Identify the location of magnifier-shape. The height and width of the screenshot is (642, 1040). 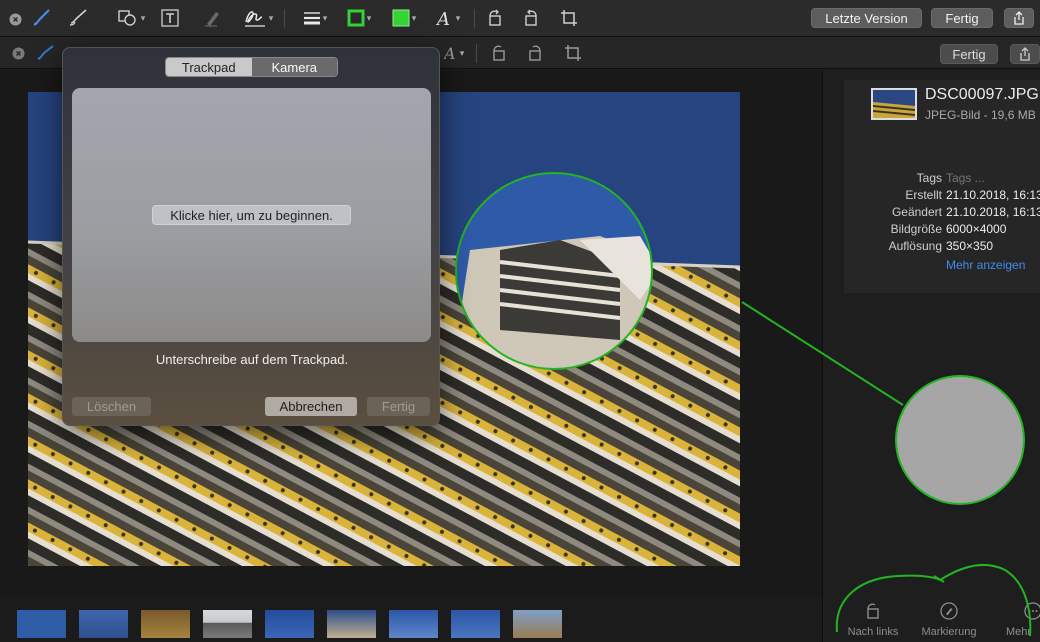
(960, 440).